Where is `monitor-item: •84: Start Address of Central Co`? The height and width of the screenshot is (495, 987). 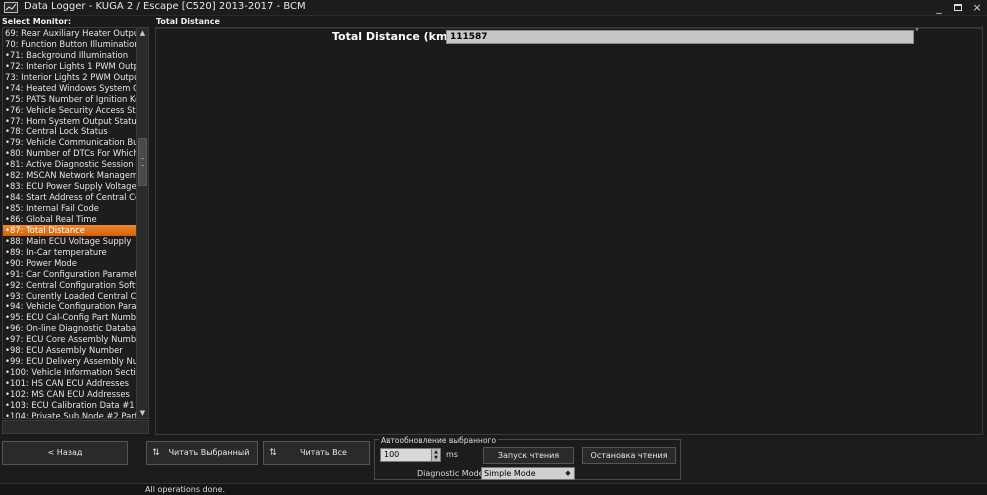
monitor-item: •84: Start Address of Central Co is located at coordinates (70, 197).